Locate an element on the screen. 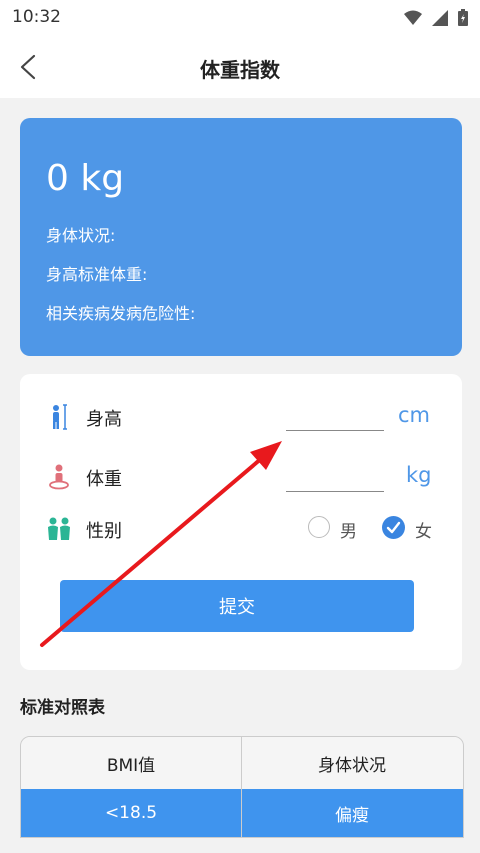  table-header: BMI值 身体状况 is located at coordinates (242, 763).